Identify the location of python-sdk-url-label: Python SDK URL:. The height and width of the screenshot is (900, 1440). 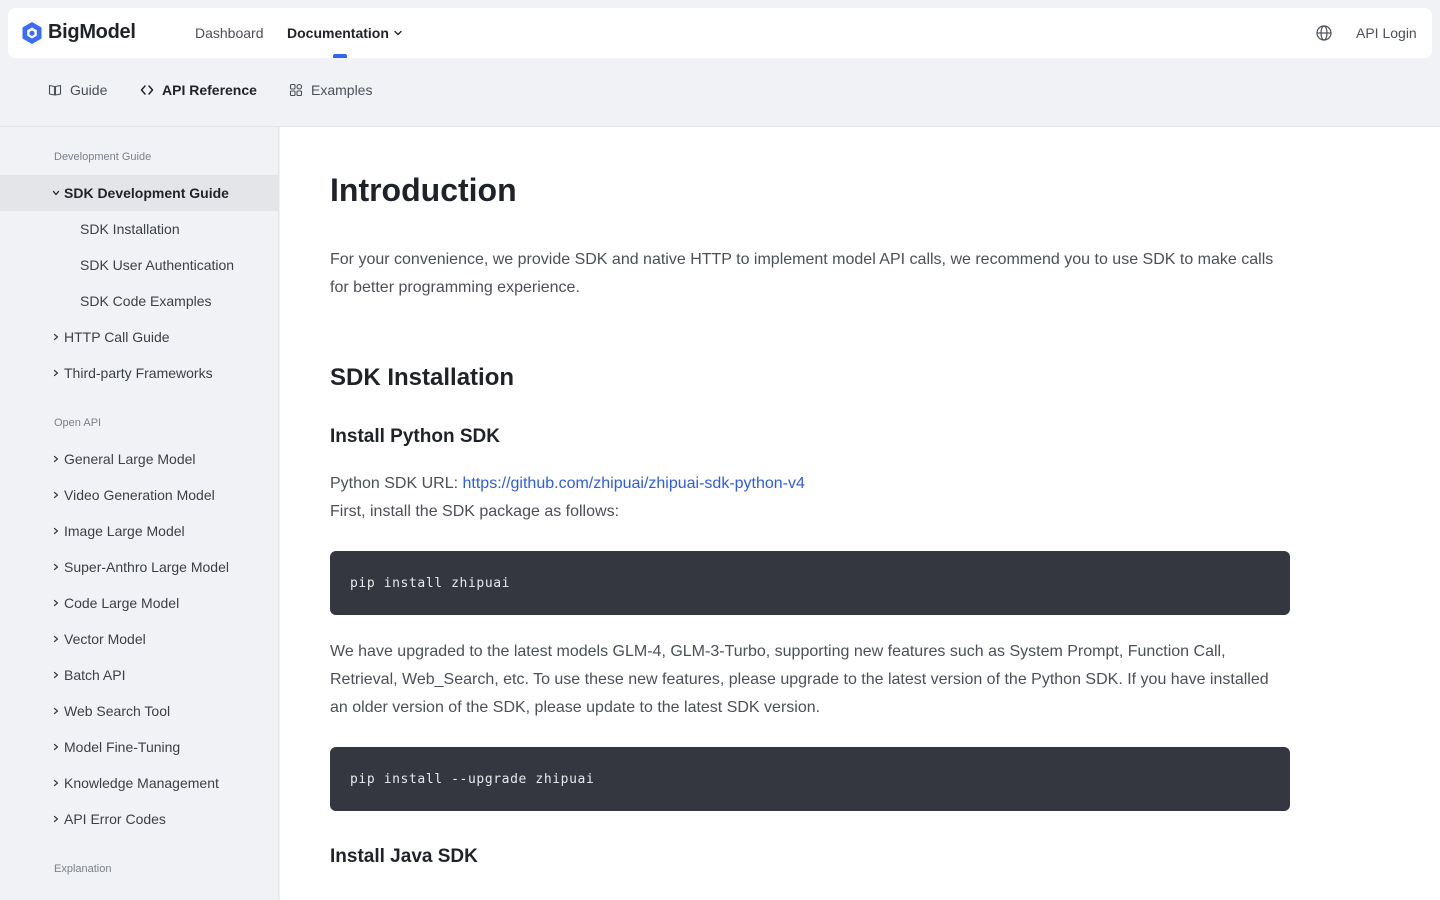
(396, 483).